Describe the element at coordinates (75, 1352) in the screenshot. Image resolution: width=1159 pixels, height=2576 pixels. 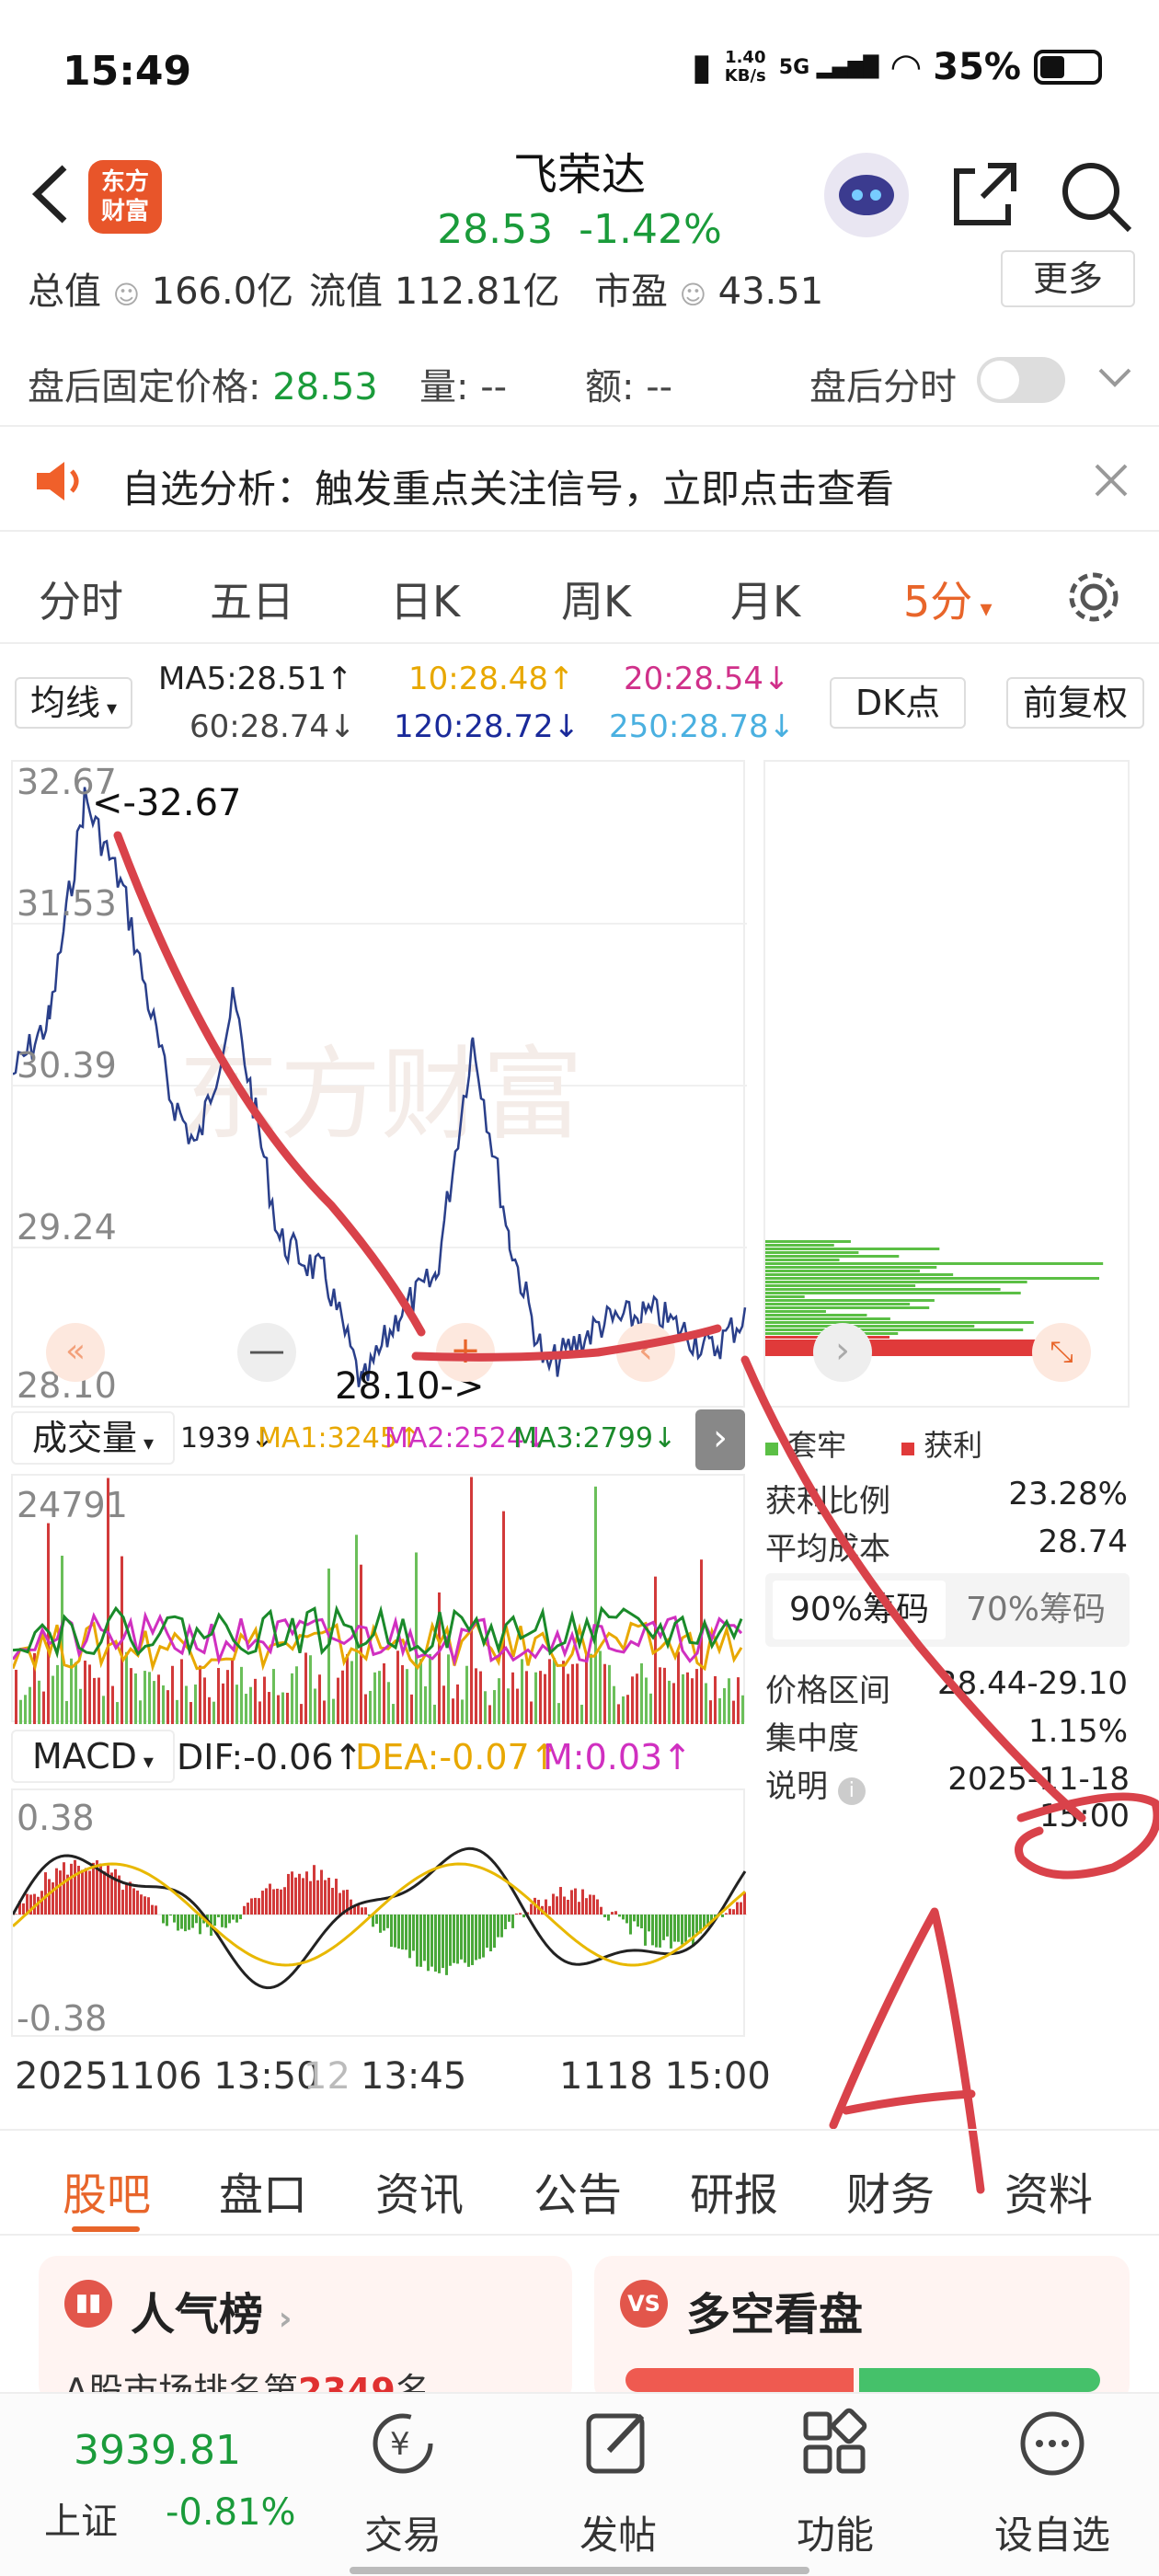
I see `scroll-left-icon: «` at that location.